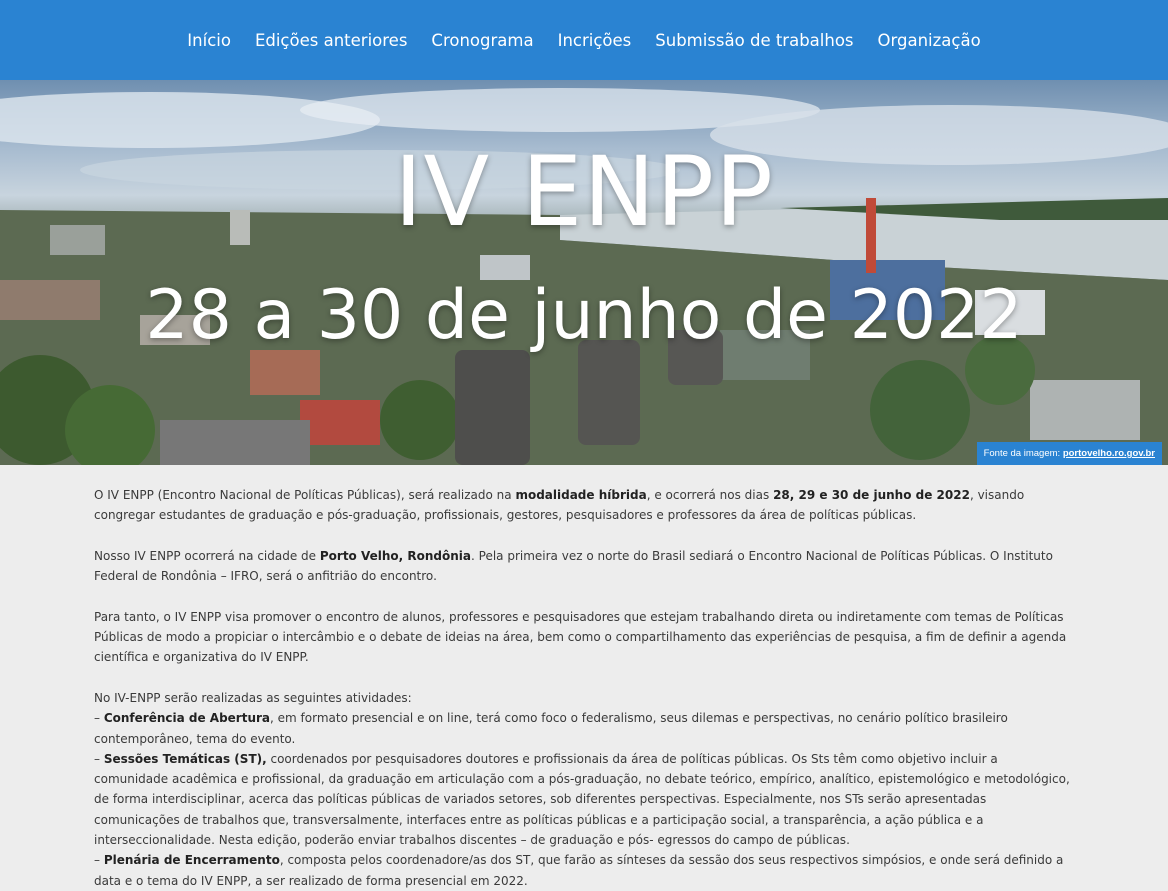  What do you see at coordinates (584, 192) in the screenshot?
I see `hero-event-title: IV ENPP` at bounding box center [584, 192].